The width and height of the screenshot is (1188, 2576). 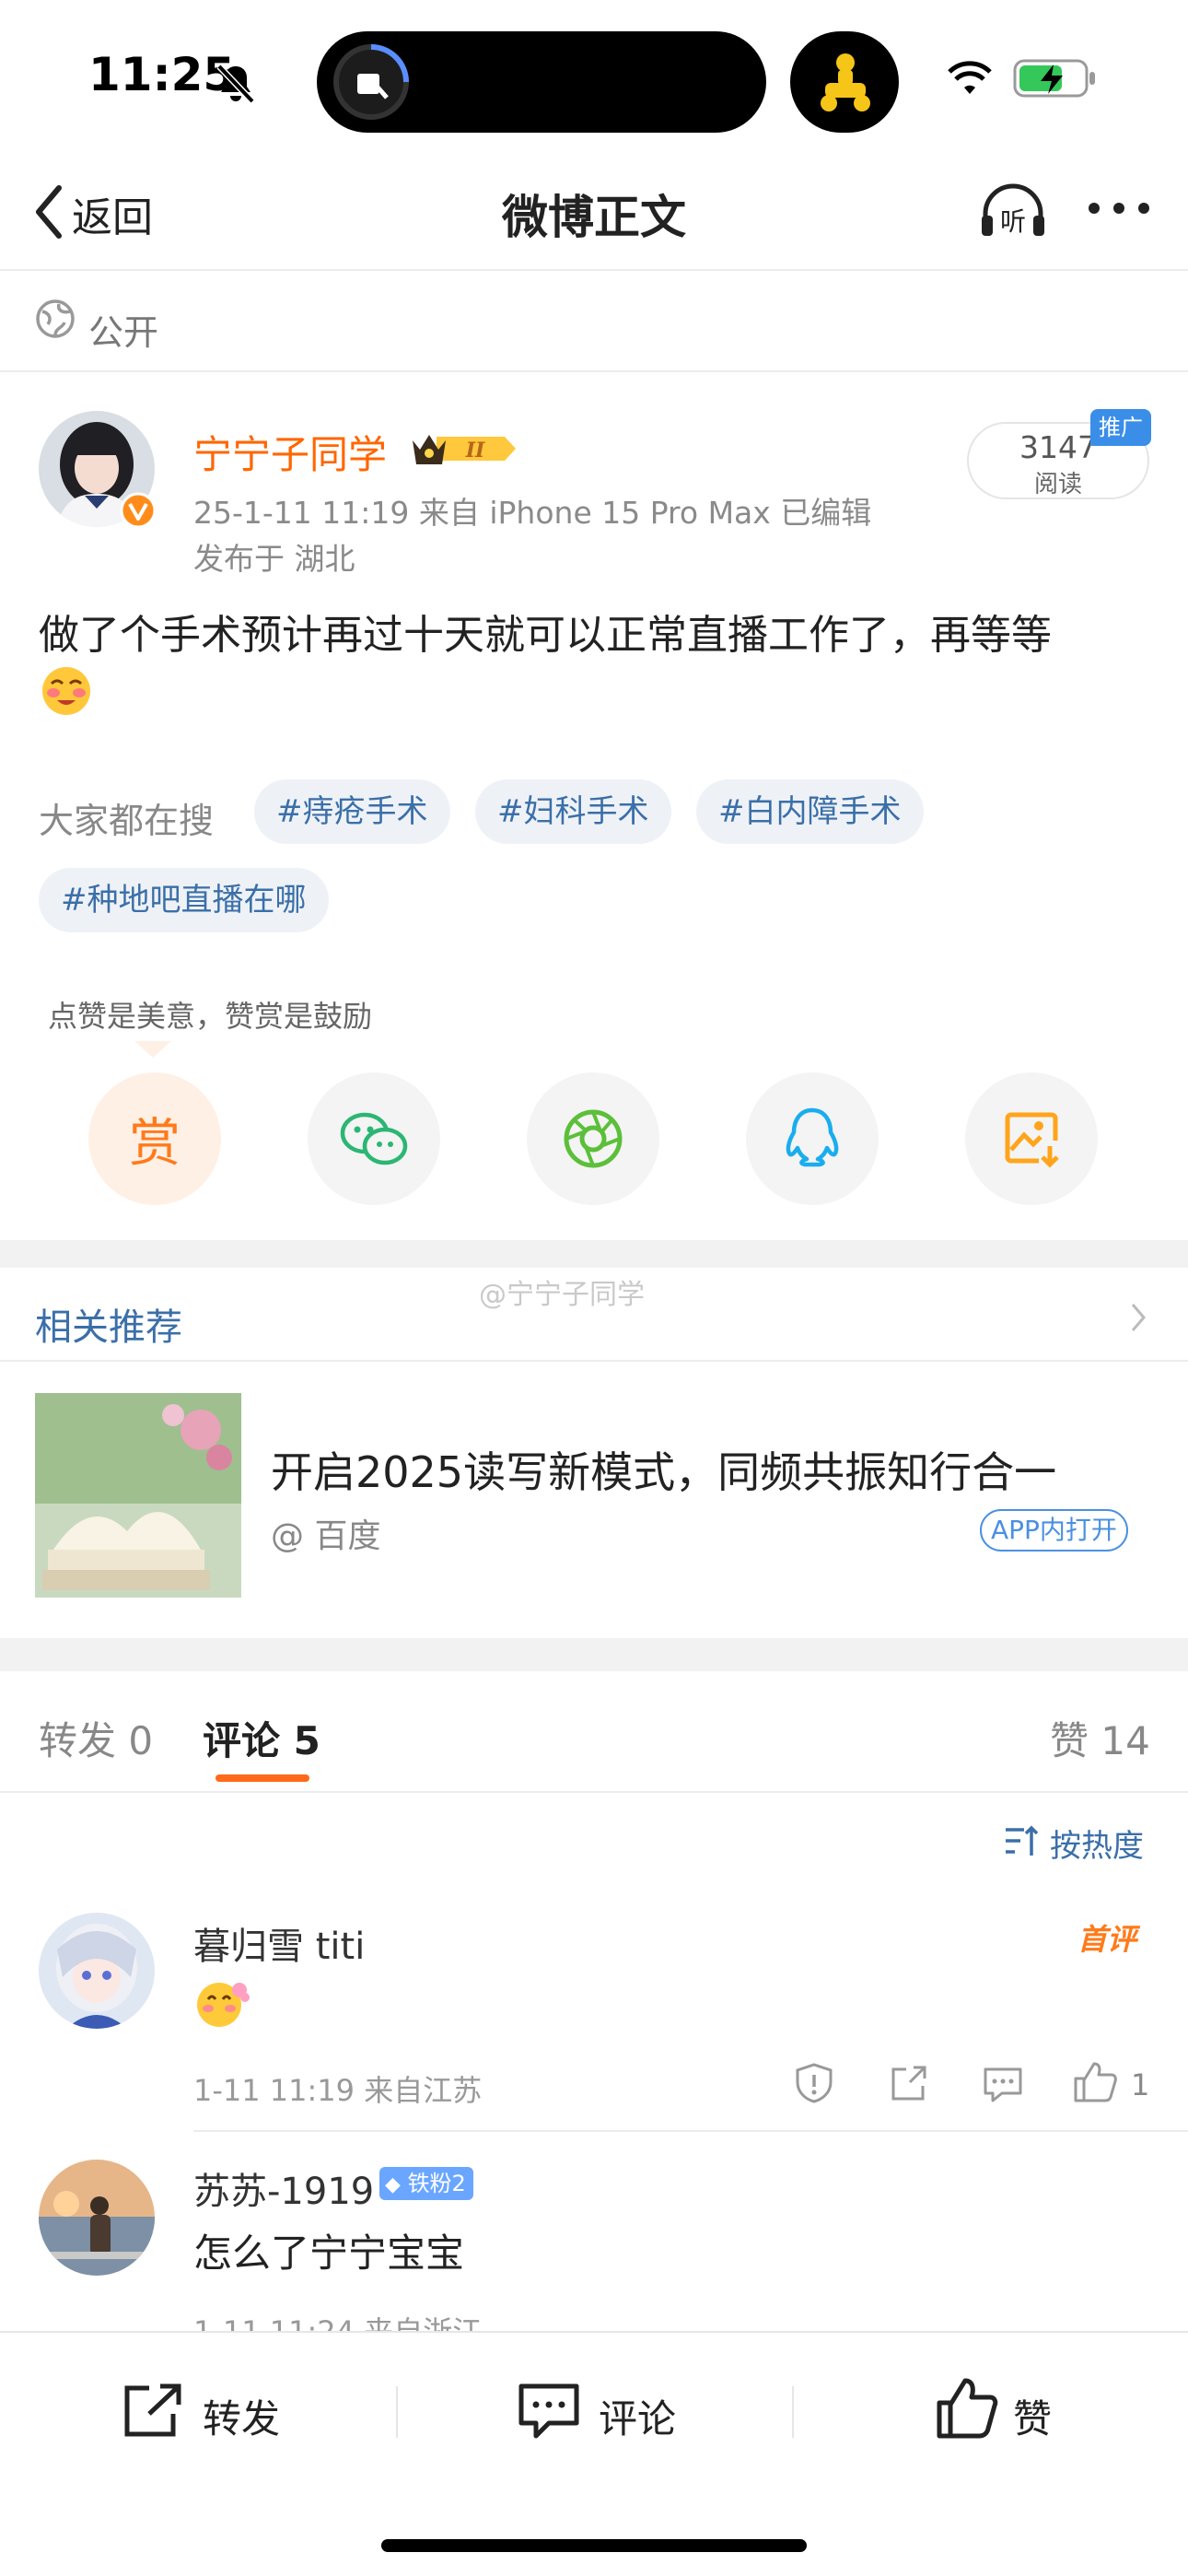 I want to click on svg-text: II, so click(x=475, y=451).